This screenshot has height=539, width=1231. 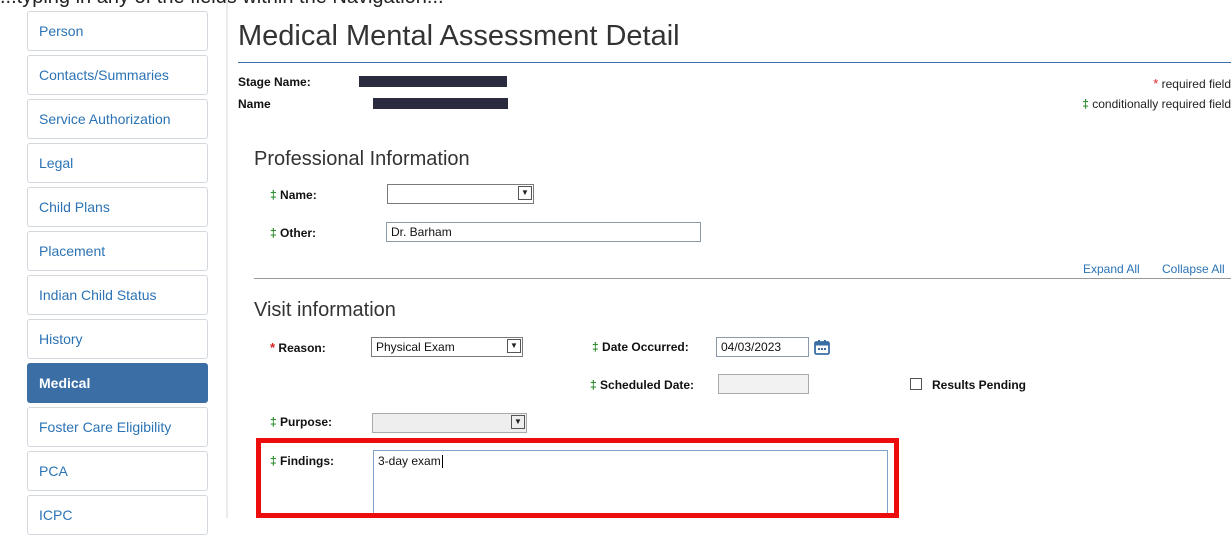 I want to click on required-legend: * required field, so click(x=1192, y=83).